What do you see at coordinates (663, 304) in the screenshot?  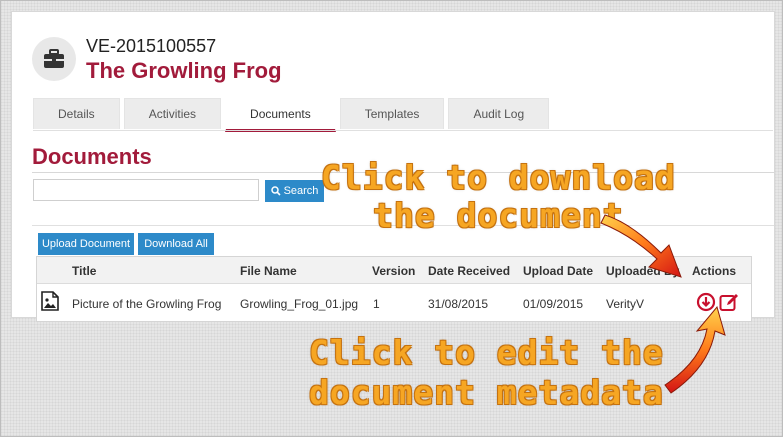 I see `annotation-arrows` at bounding box center [663, 304].